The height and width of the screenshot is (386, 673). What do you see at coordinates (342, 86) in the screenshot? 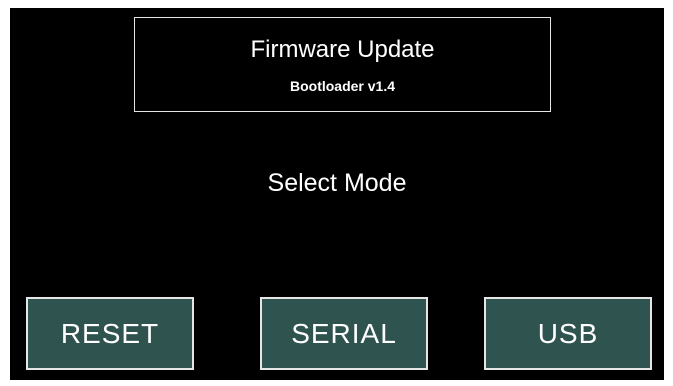
I see `bootloader-version: Bootloader v1.4` at bounding box center [342, 86].